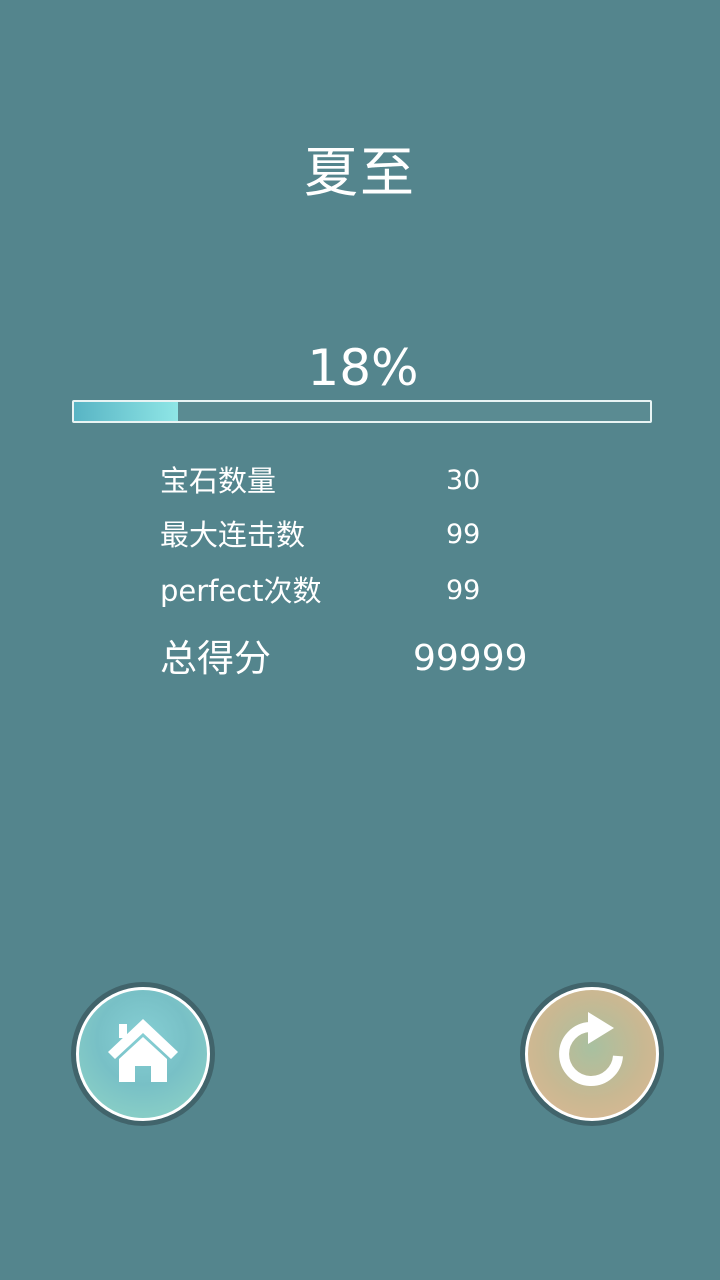 This screenshot has width=720, height=1280. I want to click on total-score-value: 99999, so click(470, 658).